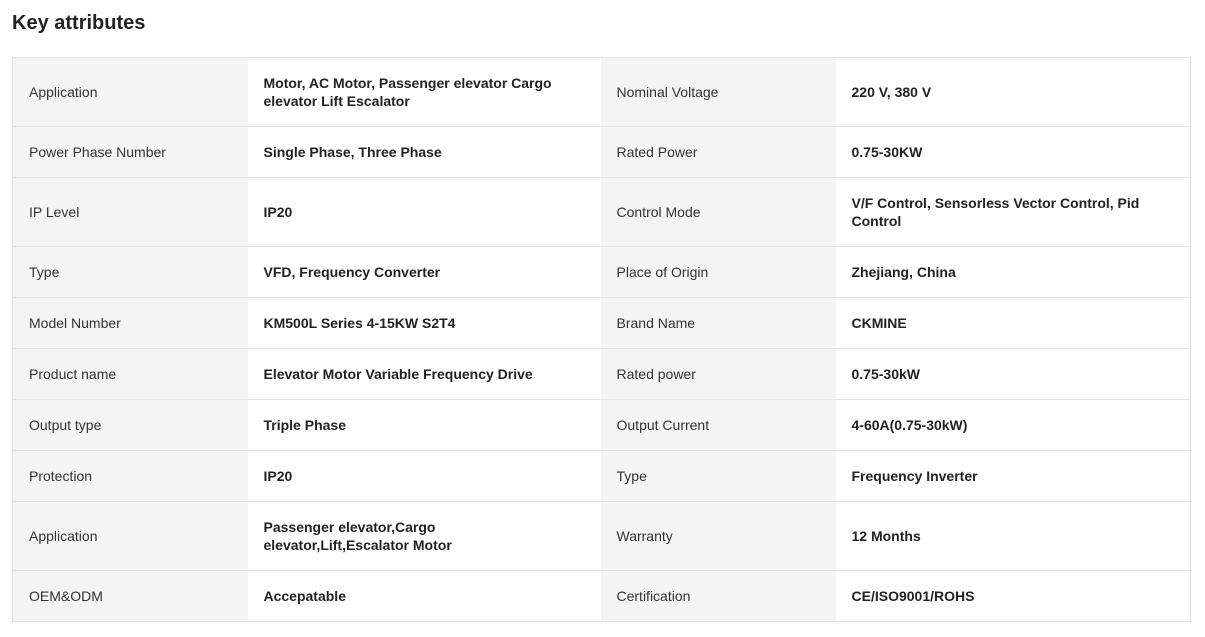  What do you see at coordinates (718, 272) in the screenshot?
I see `attribute-label: Place of Origin` at bounding box center [718, 272].